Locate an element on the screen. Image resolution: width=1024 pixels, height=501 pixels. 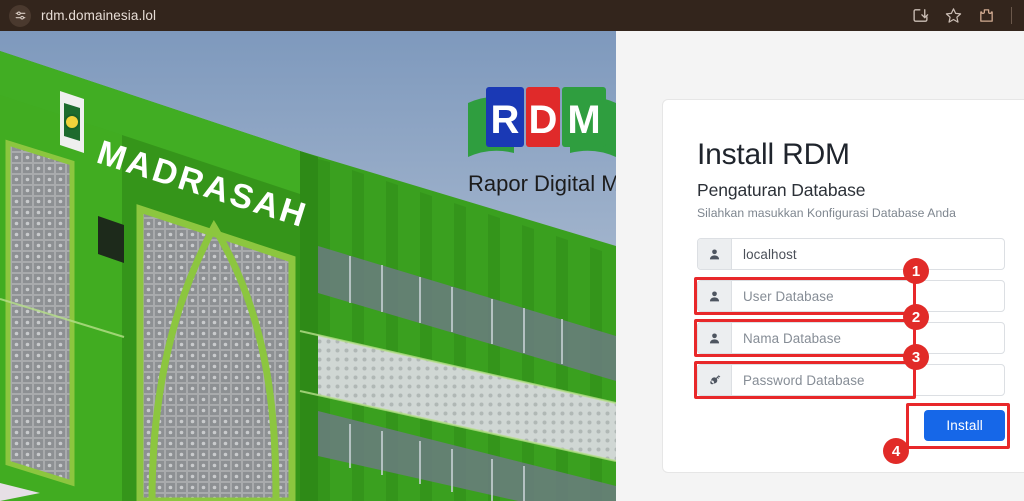
key-icon is located at coordinates (715, 380).